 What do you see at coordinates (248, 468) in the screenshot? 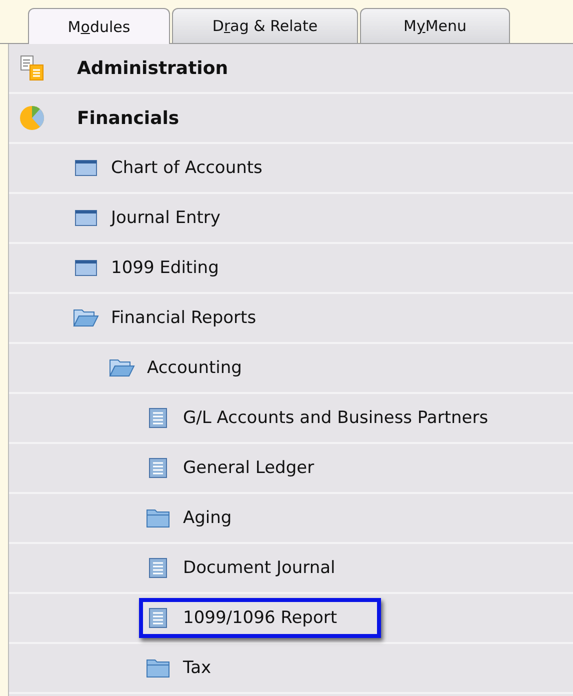
I see `tree-item: General Ledger` at bounding box center [248, 468].